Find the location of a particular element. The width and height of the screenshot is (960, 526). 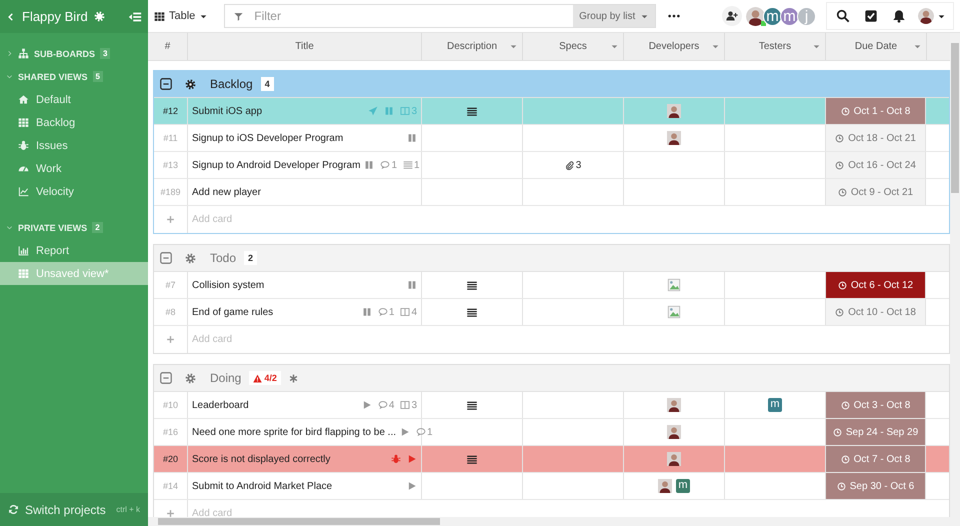

collapse-sidebar-button is located at coordinates (135, 17).